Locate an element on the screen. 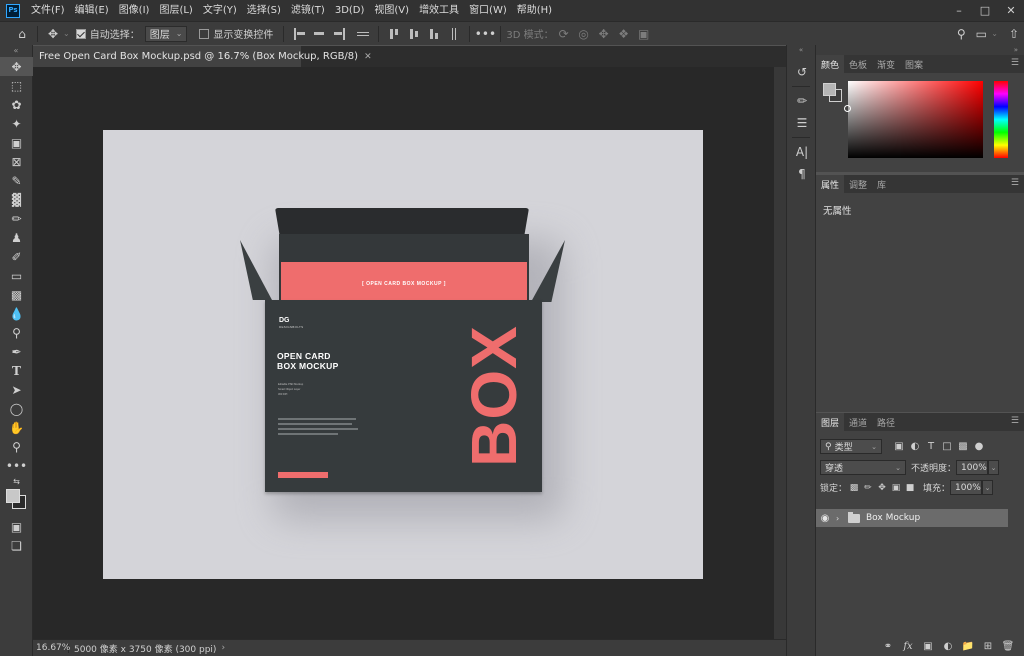 The image size is (1024, 656). blend-mode-dropdown: 穿透 ⌄ is located at coordinates (863, 467).